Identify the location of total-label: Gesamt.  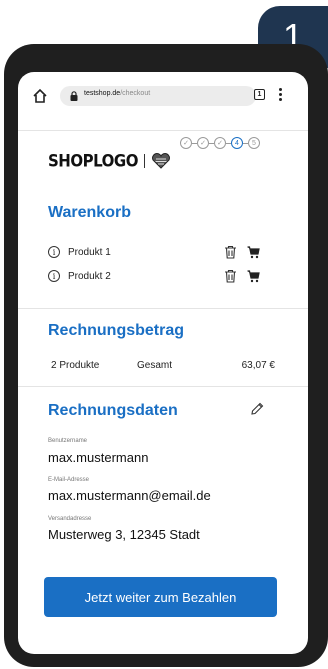
(155, 365).